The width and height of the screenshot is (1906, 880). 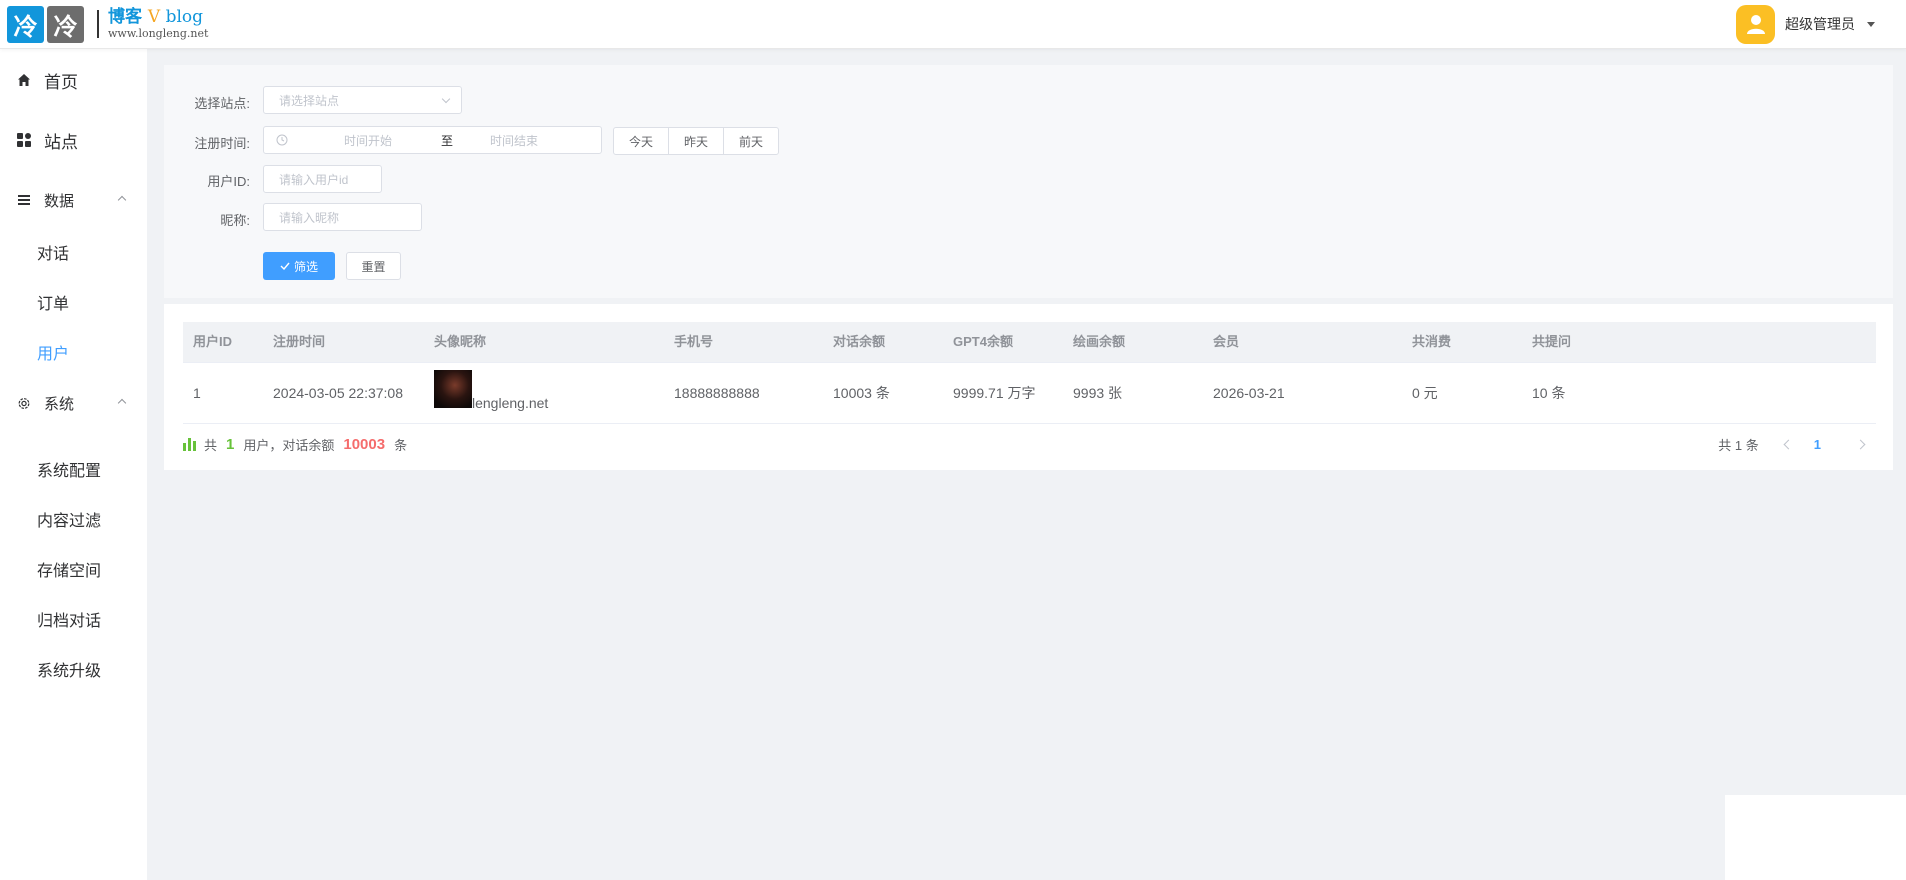 I want to click on today-button: 今天, so click(x=641, y=141).